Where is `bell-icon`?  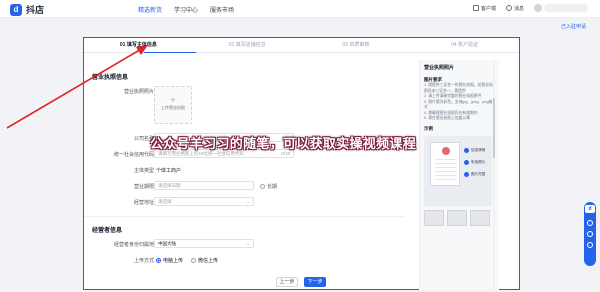
bell-icon is located at coordinates (508, 8).